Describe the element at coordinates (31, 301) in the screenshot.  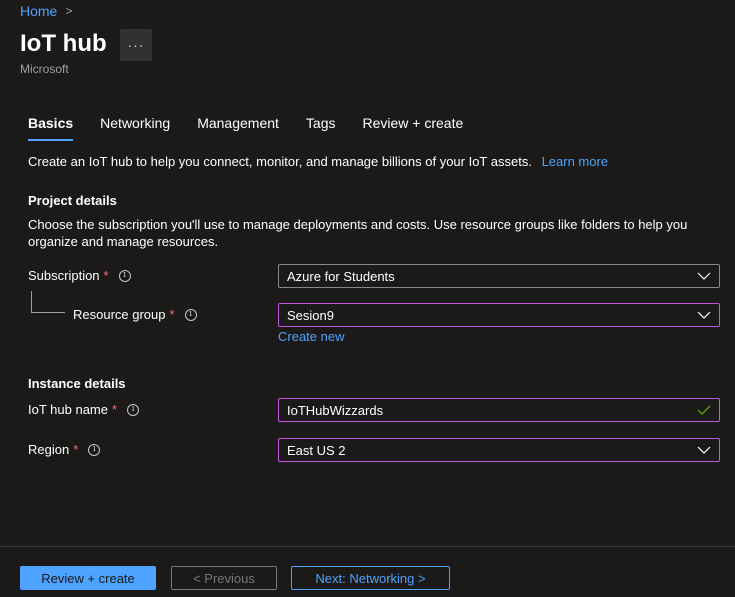
I see `tree-connector-vertical` at that location.